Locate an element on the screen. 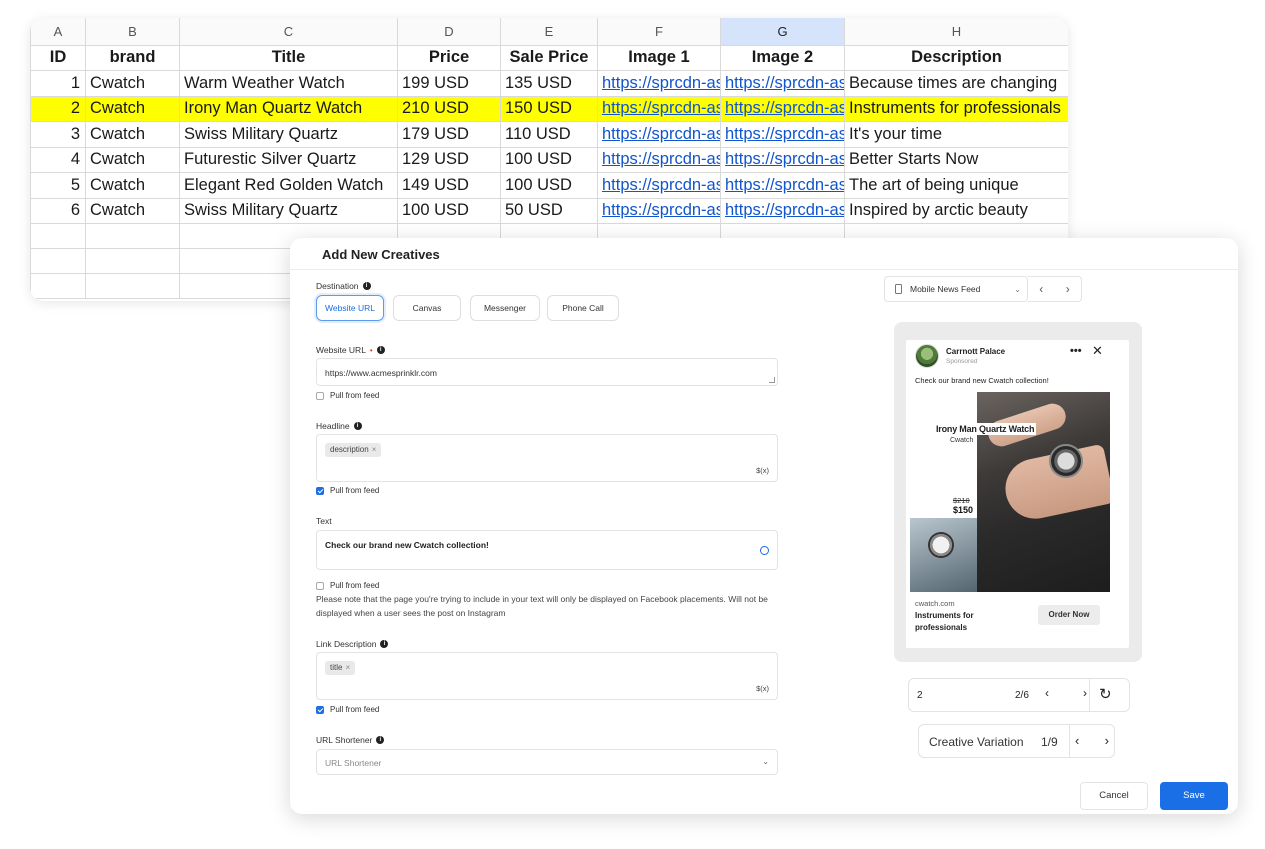 The width and height of the screenshot is (1265, 849). id-cell: 1 is located at coordinates (58, 83).